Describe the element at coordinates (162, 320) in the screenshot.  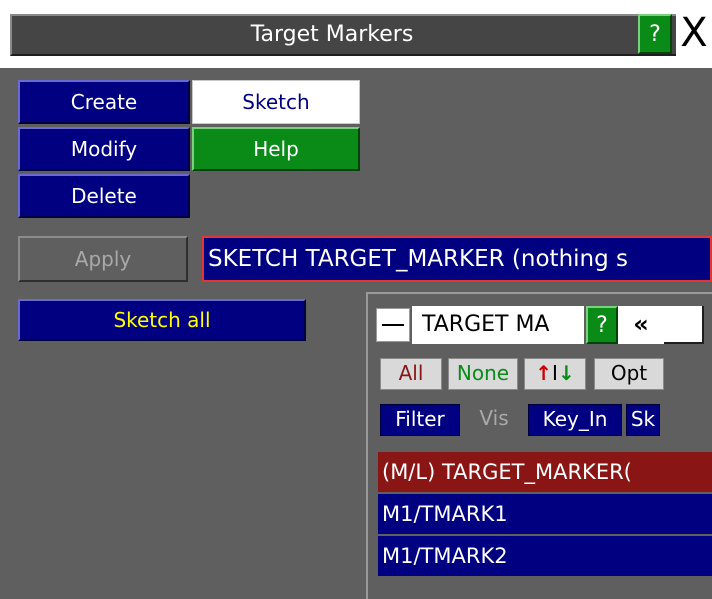
I see `sketch-all-button: Sketch all` at that location.